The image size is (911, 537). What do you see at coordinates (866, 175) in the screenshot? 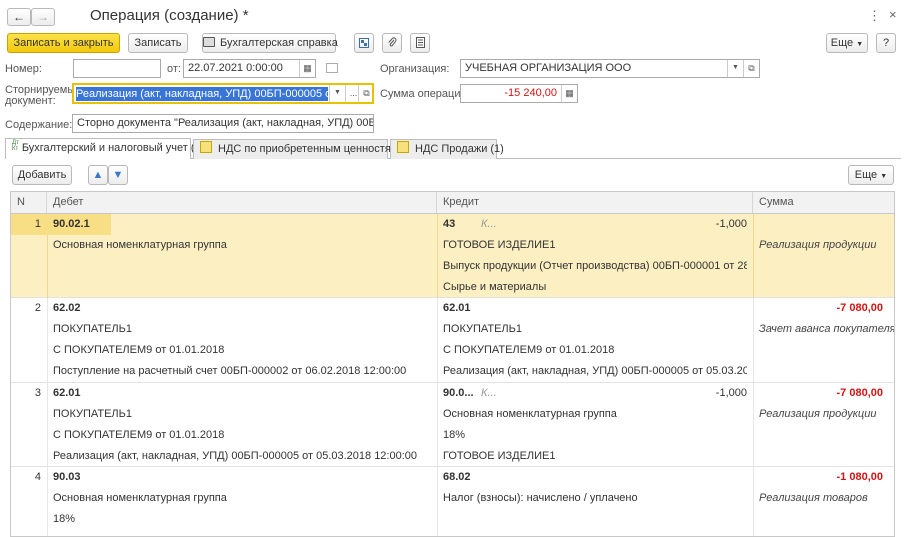
I see `grid-more-label: Еще` at bounding box center [866, 175].